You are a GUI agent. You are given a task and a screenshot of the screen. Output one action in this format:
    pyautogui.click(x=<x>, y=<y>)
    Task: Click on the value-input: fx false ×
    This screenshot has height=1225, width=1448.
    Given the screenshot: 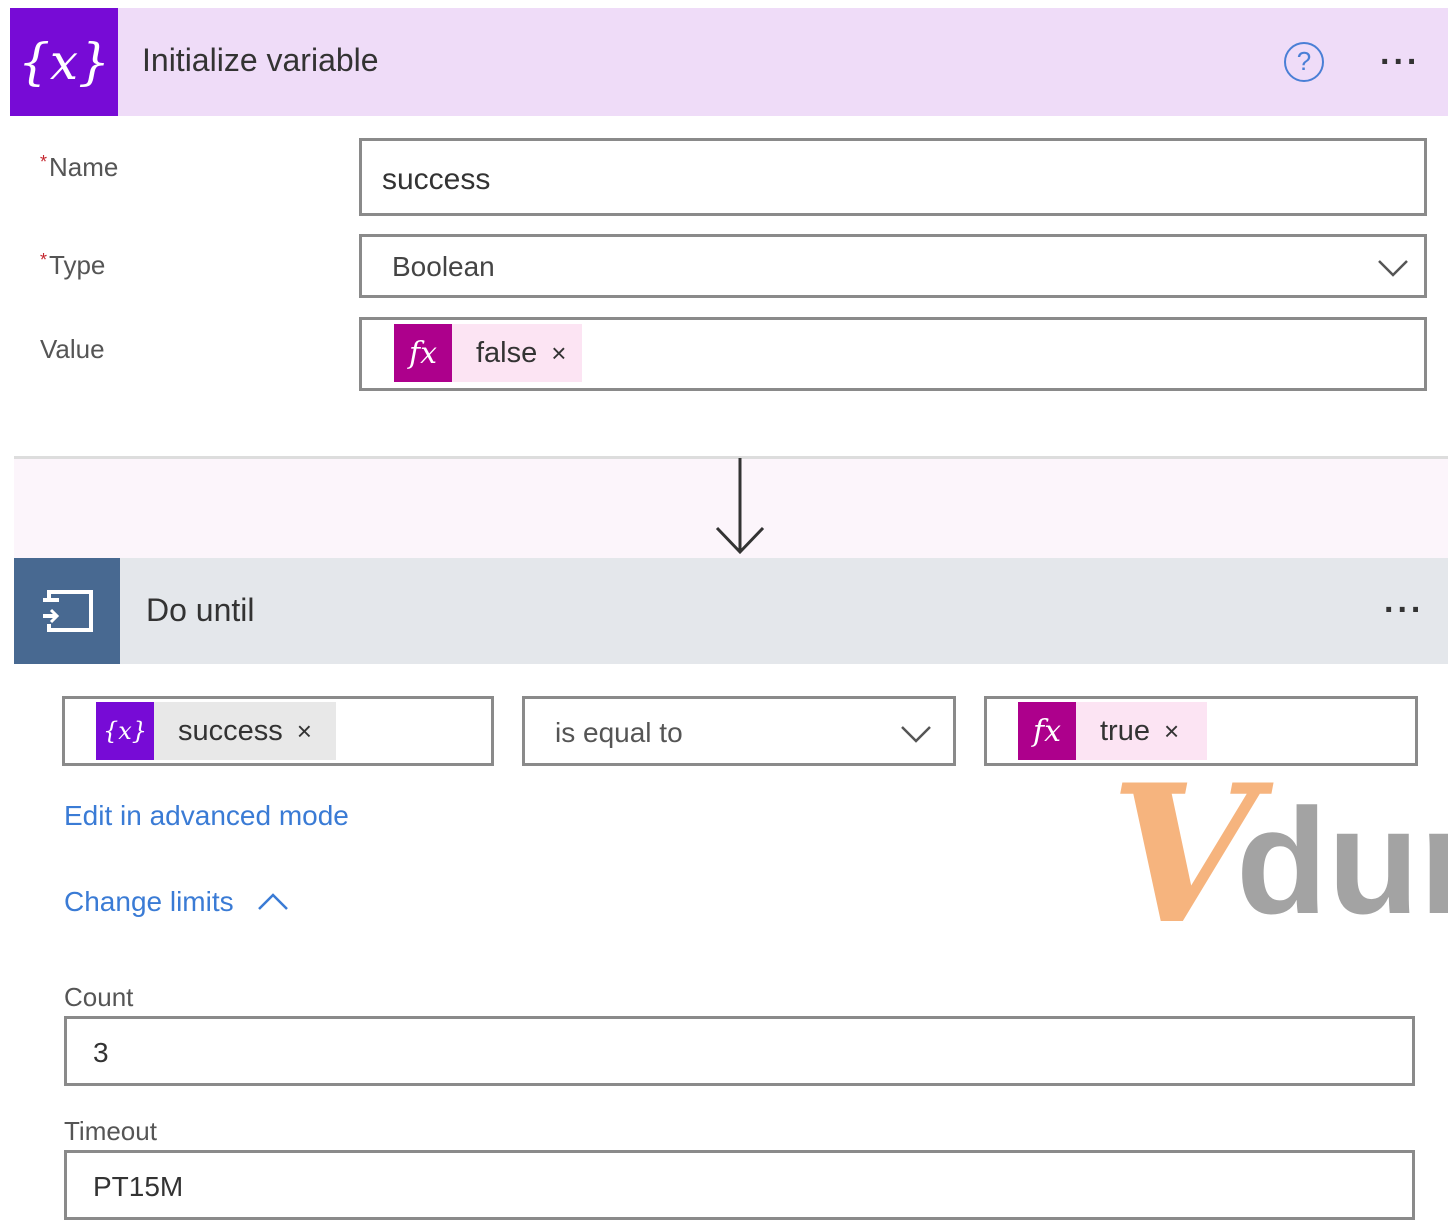 What is the action you would take?
    pyautogui.click(x=893, y=354)
    